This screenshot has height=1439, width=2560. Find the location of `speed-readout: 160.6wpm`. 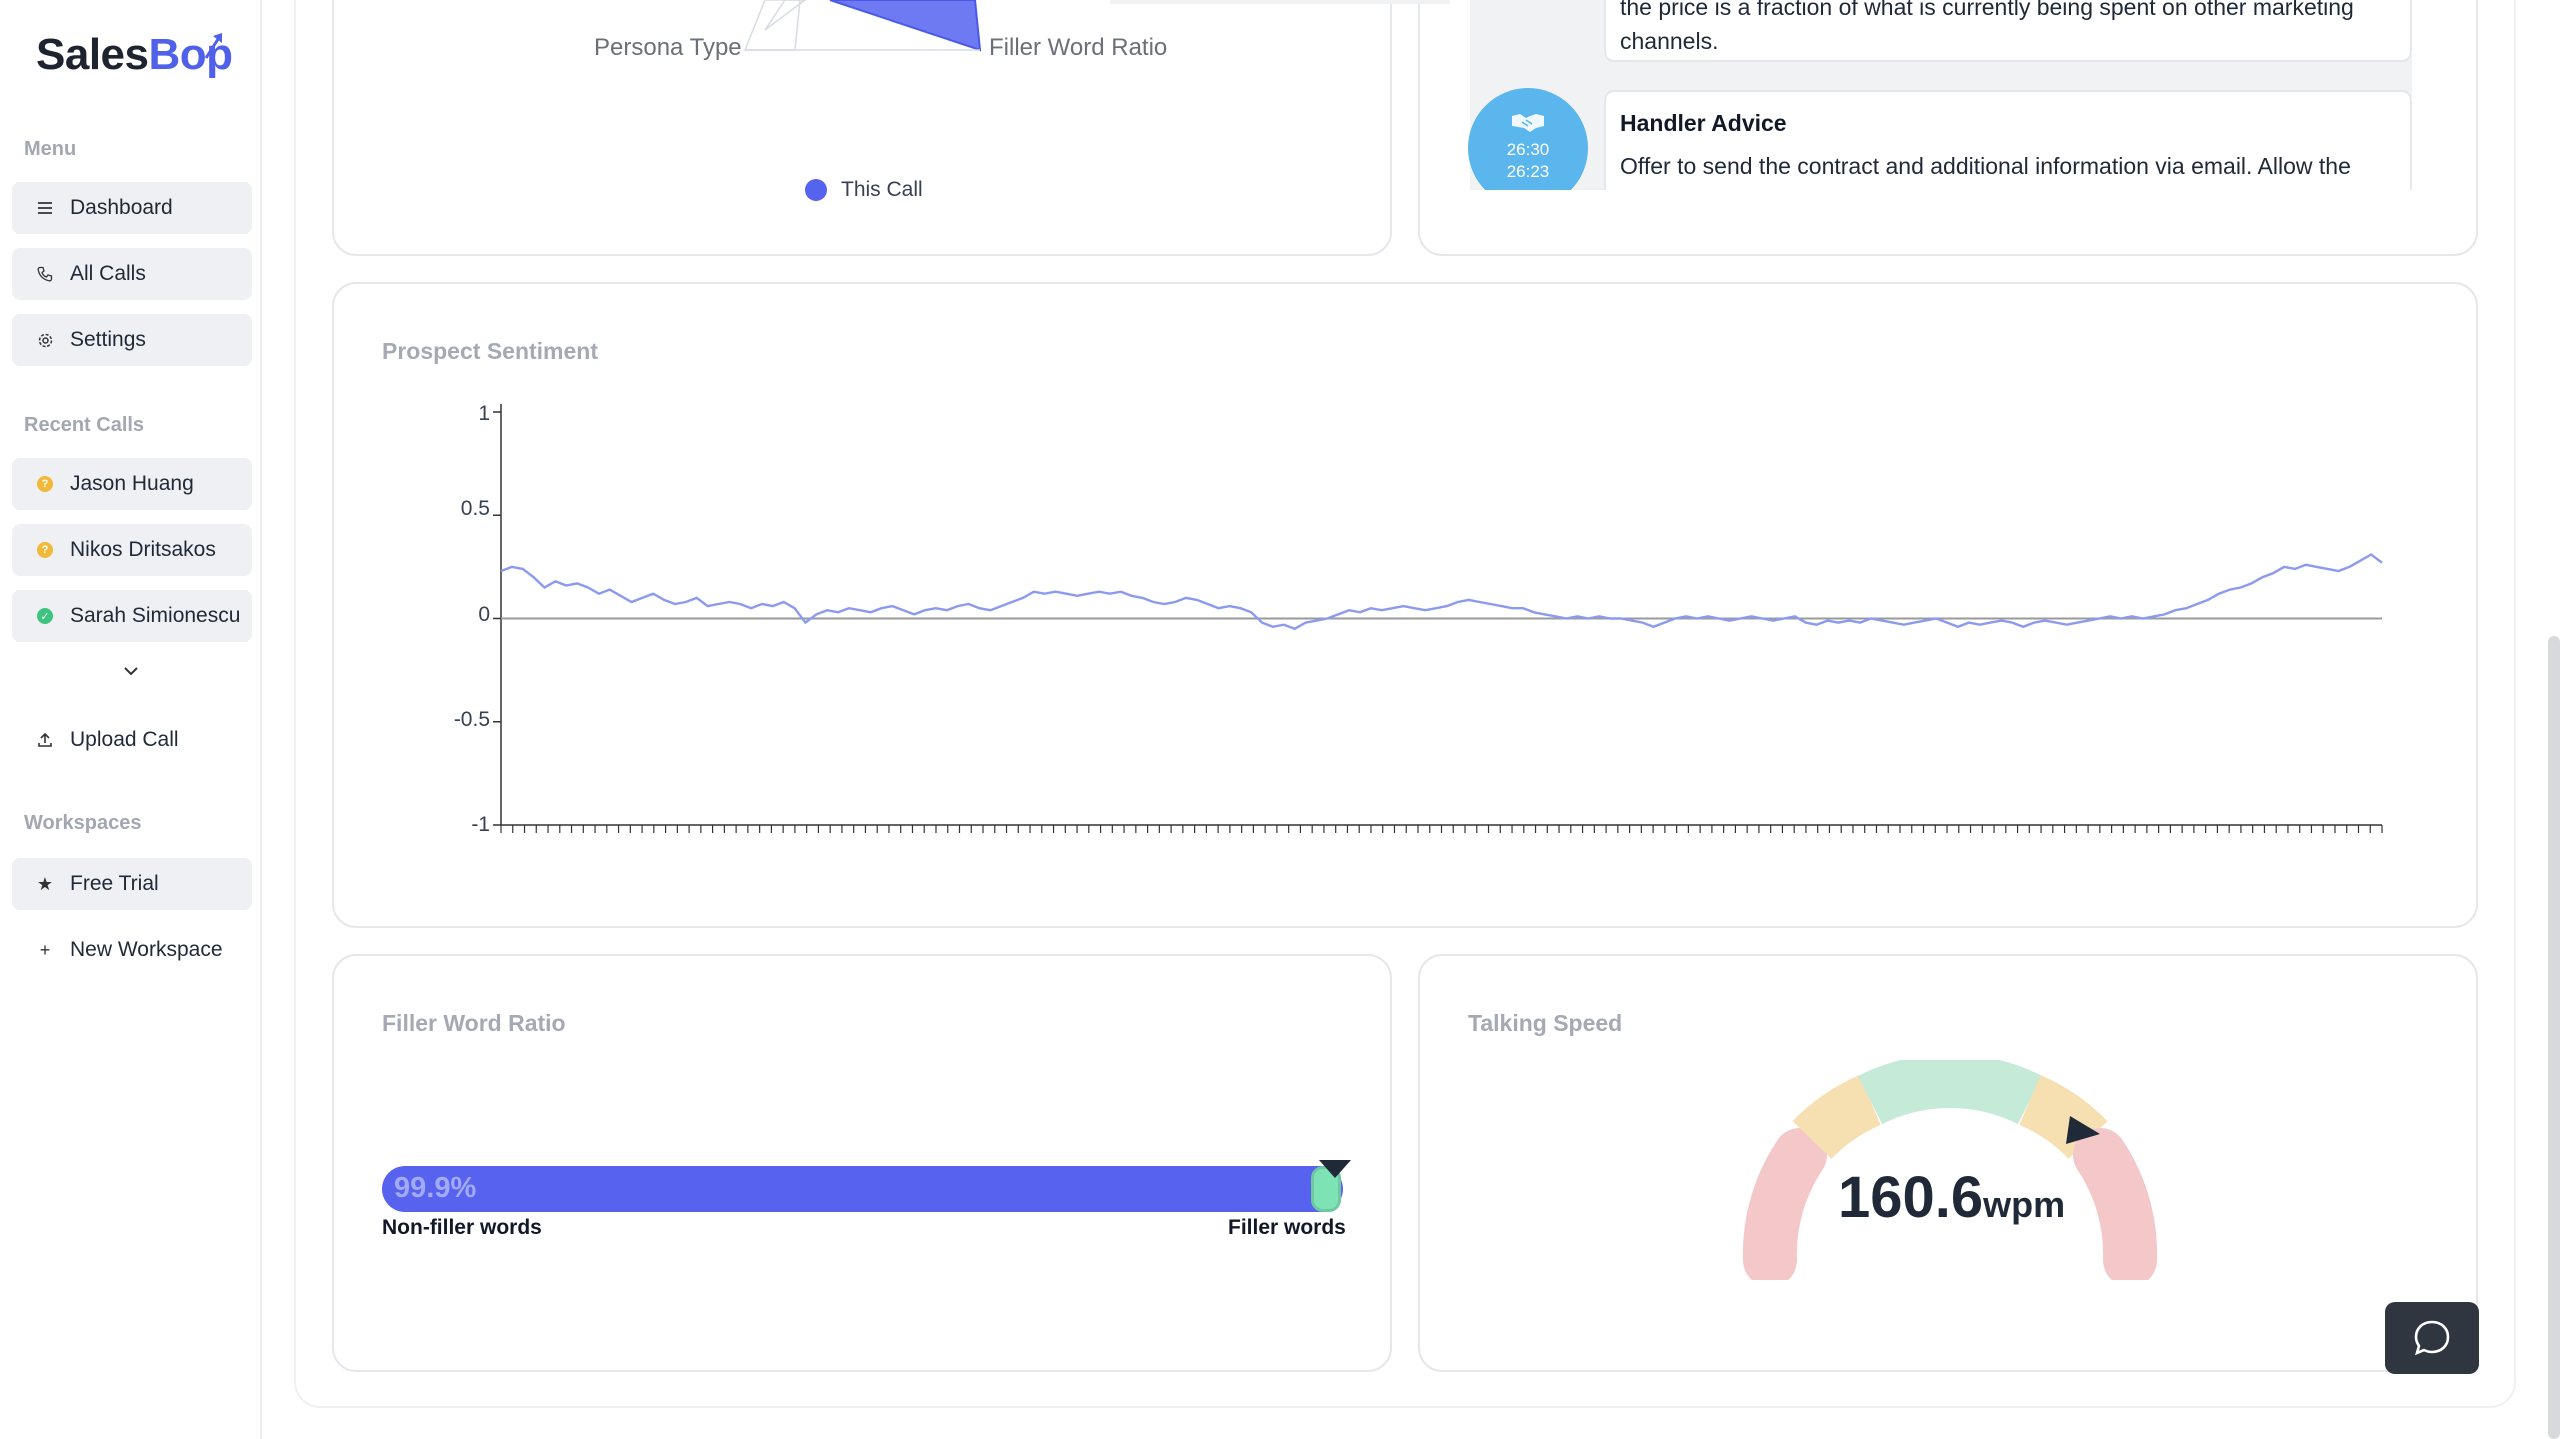

speed-readout: 160.6wpm is located at coordinates (1951, 1197).